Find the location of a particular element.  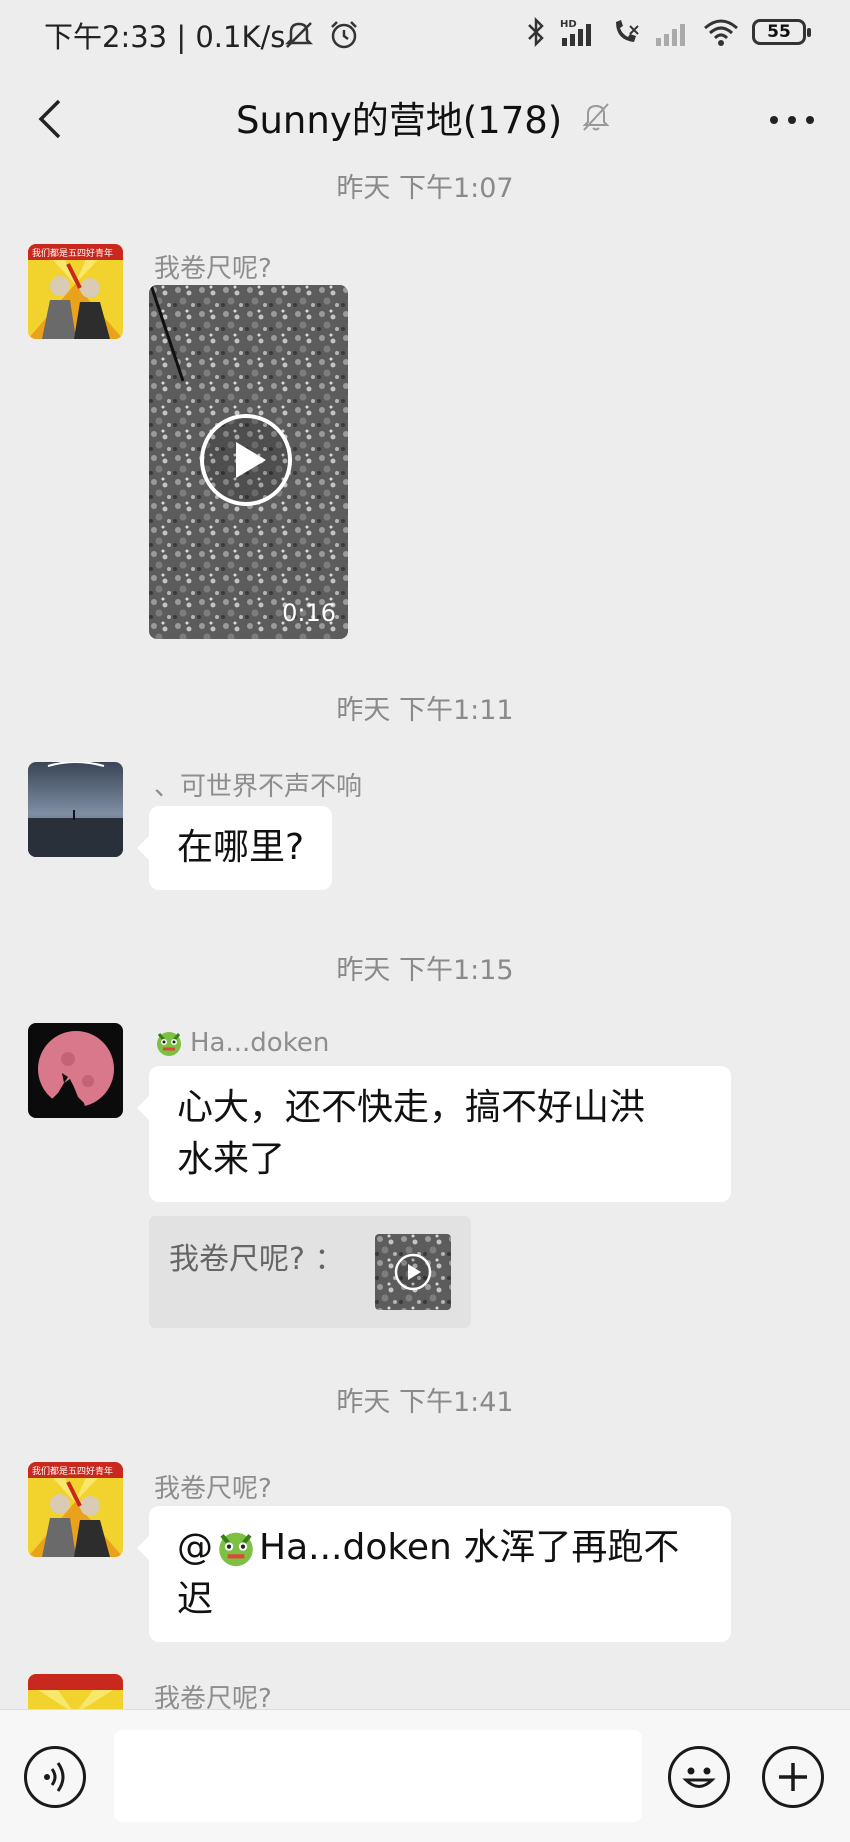

mute-icon is located at coordinates (299, 35).